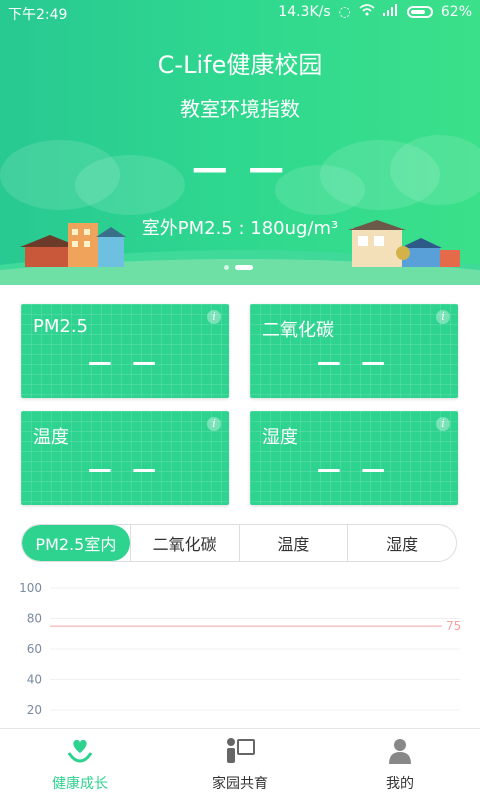 Image resolution: width=480 pixels, height=801 pixels. Describe the element at coordinates (304, 12) in the screenshot. I see `network-speed: 14.3K/s` at that location.